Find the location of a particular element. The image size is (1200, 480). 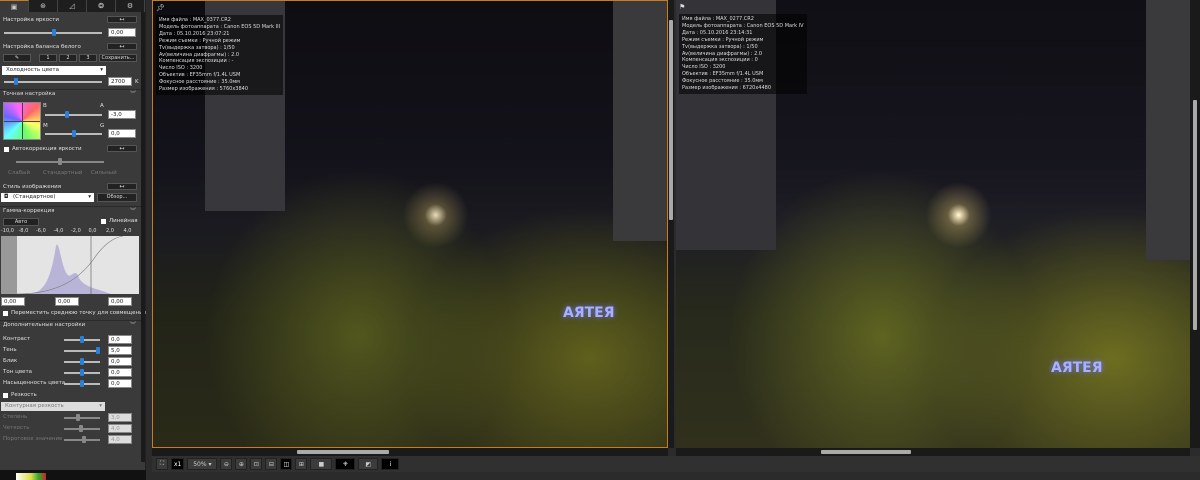

move-mid-checkbox is located at coordinates (5, 313).